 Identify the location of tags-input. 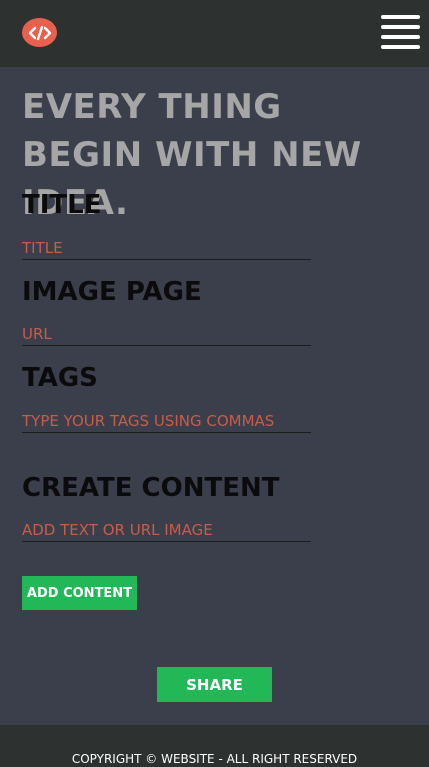
(166, 421).